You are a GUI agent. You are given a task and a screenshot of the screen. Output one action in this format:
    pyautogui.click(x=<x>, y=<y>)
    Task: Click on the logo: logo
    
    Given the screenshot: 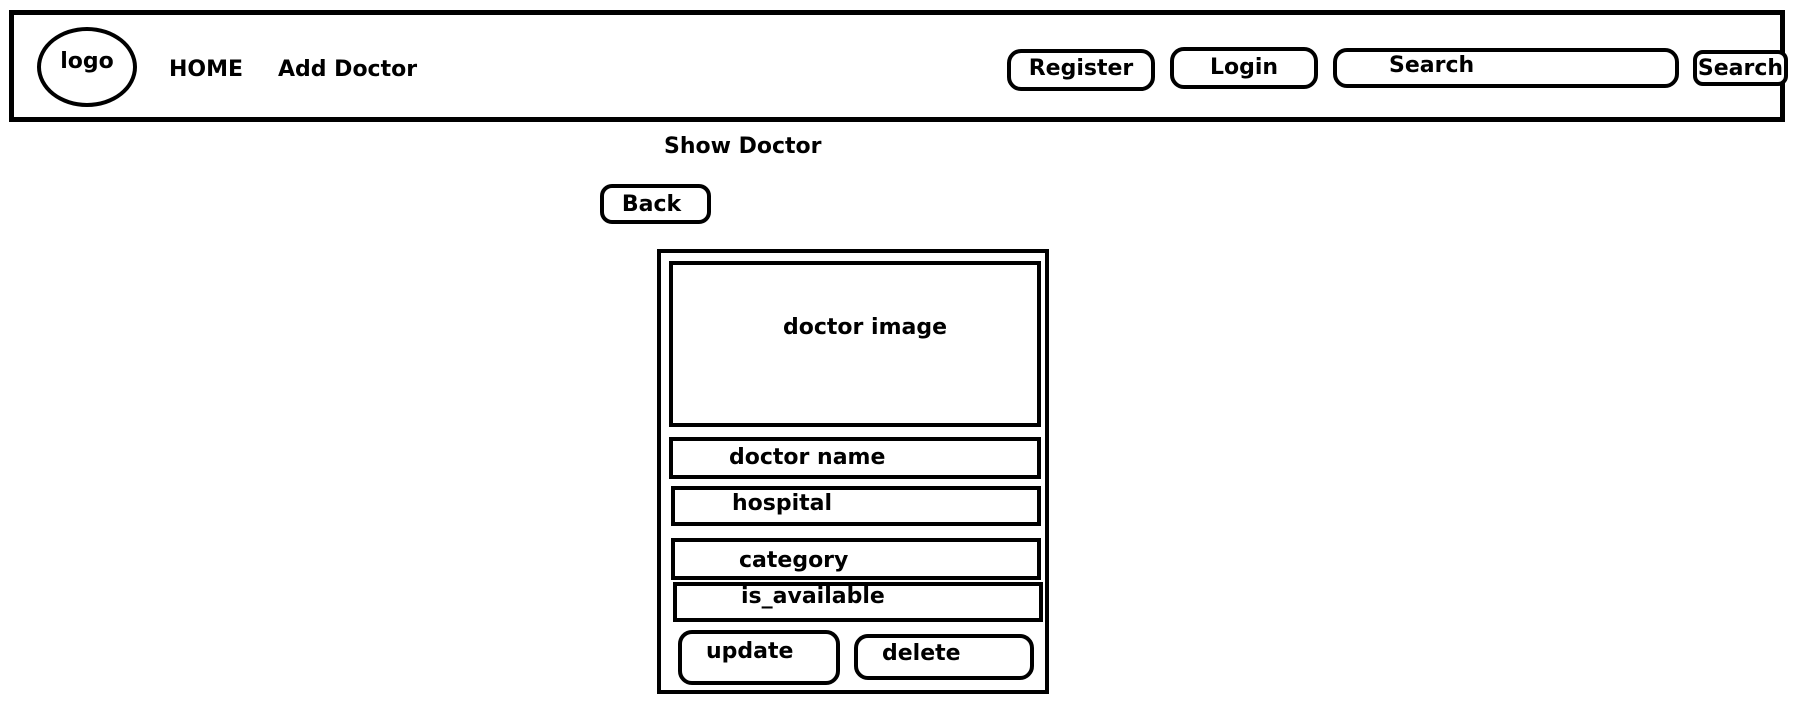 What is the action you would take?
    pyautogui.click(x=87, y=67)
    